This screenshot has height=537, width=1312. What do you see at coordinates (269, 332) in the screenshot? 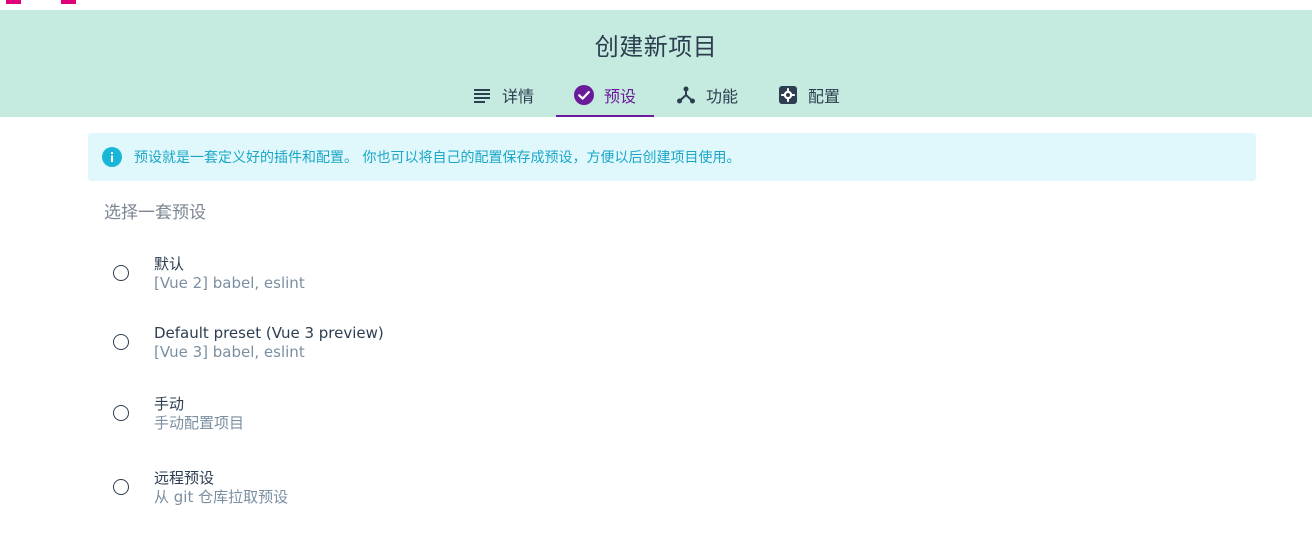
I see `preset-name: Default preset (Vue 3 preview)` at bounding box center [269, 332].